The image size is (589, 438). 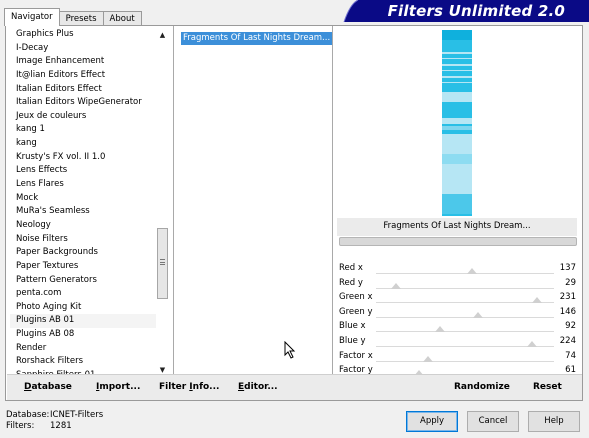 I want to click on slider-value: 92, so click(x=570, y=326).